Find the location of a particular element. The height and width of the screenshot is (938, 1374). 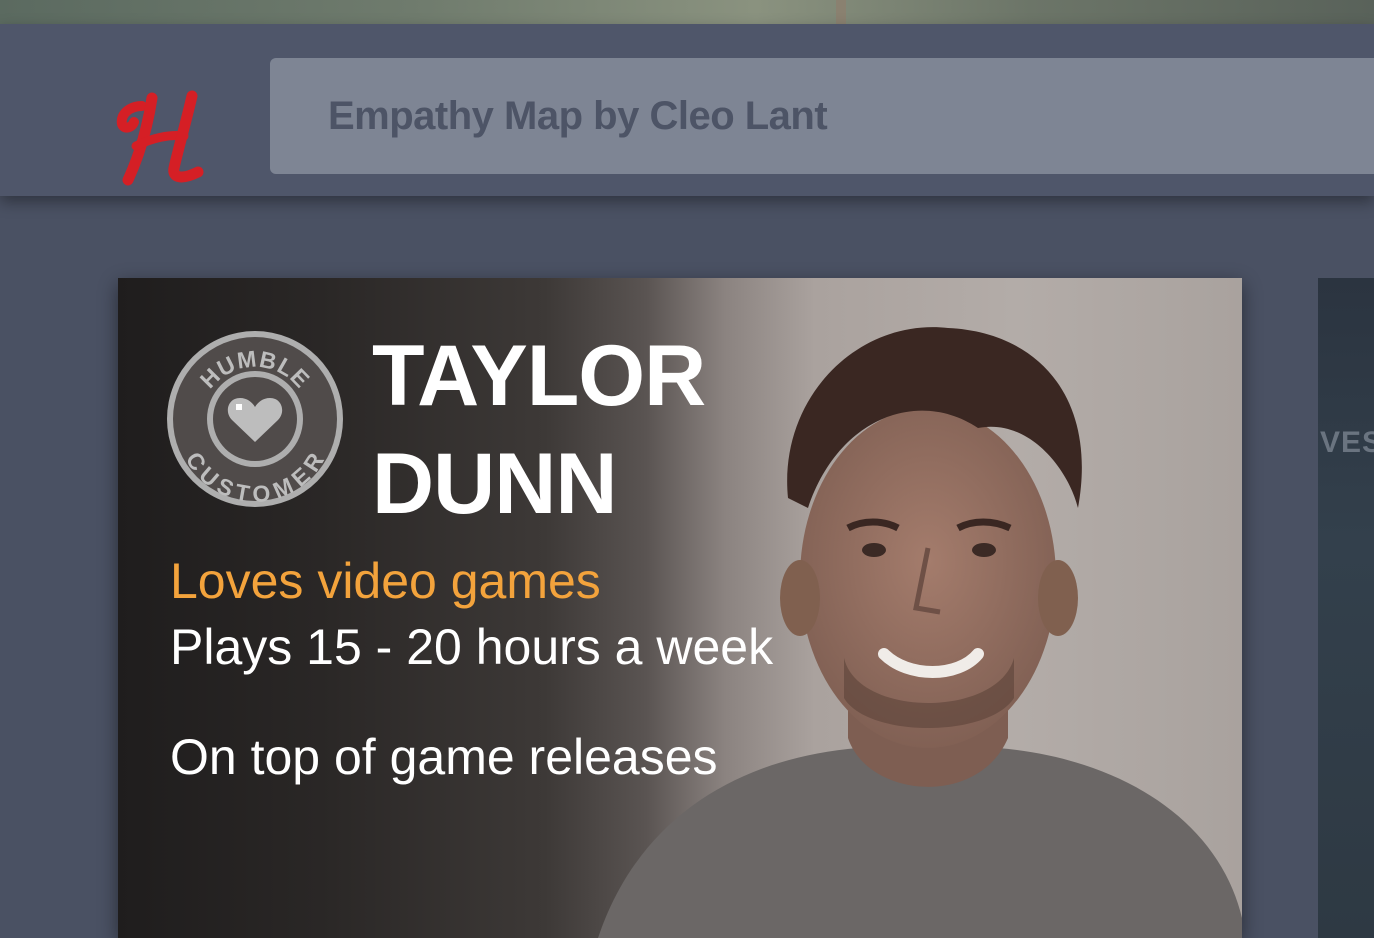

background-image-strip is located at coordinates (687, 12).